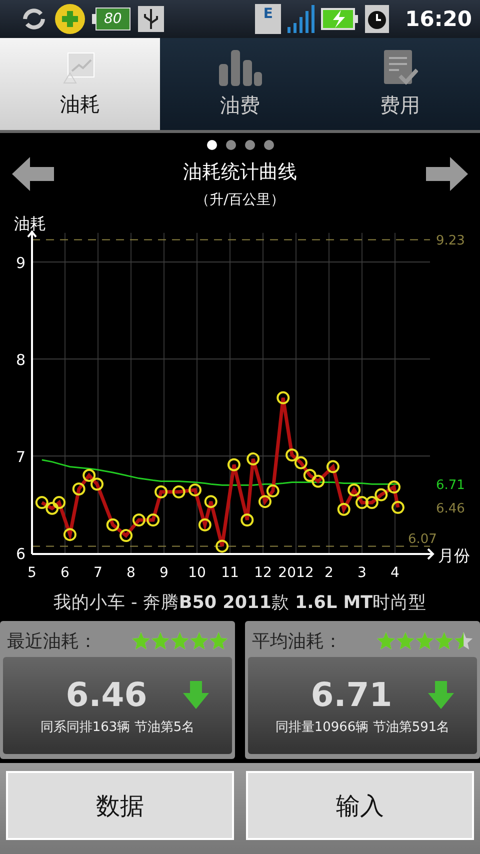 The image size is (480, 854). Describe the element at coordinates (21, 360) in the screenshot. I see `y-tick-label: 8` at that location.